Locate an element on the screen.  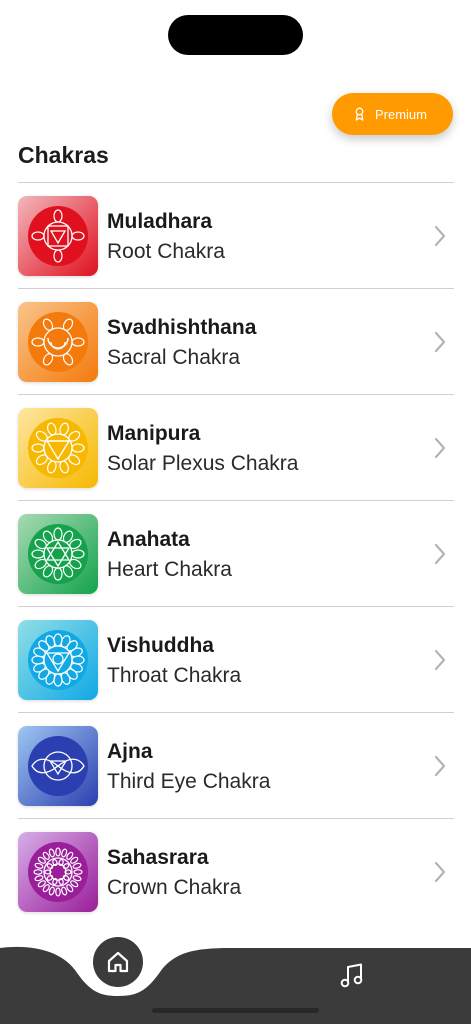
chakra-subtitle: Solar Plexus Chakra is located at coordinates (203, 463).